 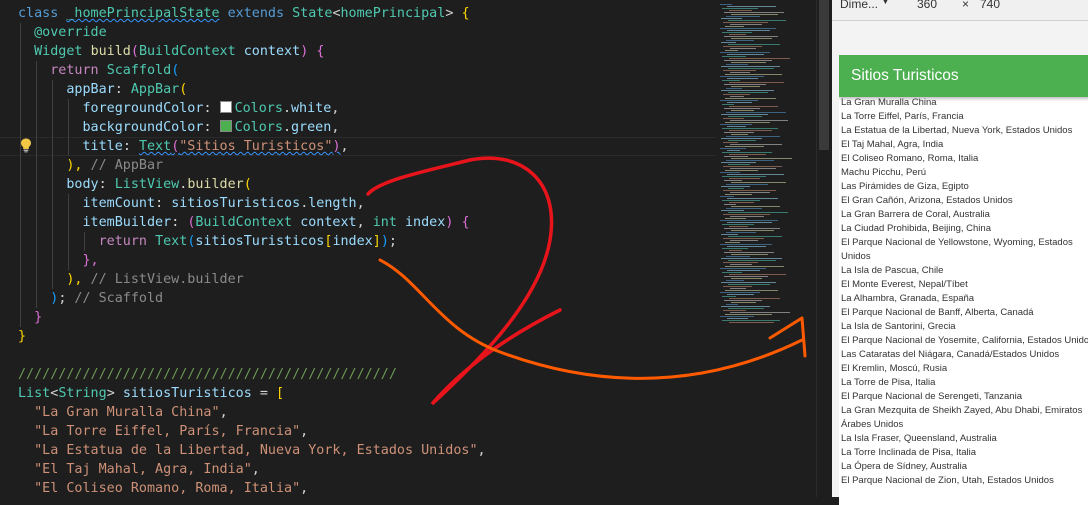 What do you see at coordinates (90, 260) in the screenshot?
I see `code-token: },` at bounding box center [90, 260].